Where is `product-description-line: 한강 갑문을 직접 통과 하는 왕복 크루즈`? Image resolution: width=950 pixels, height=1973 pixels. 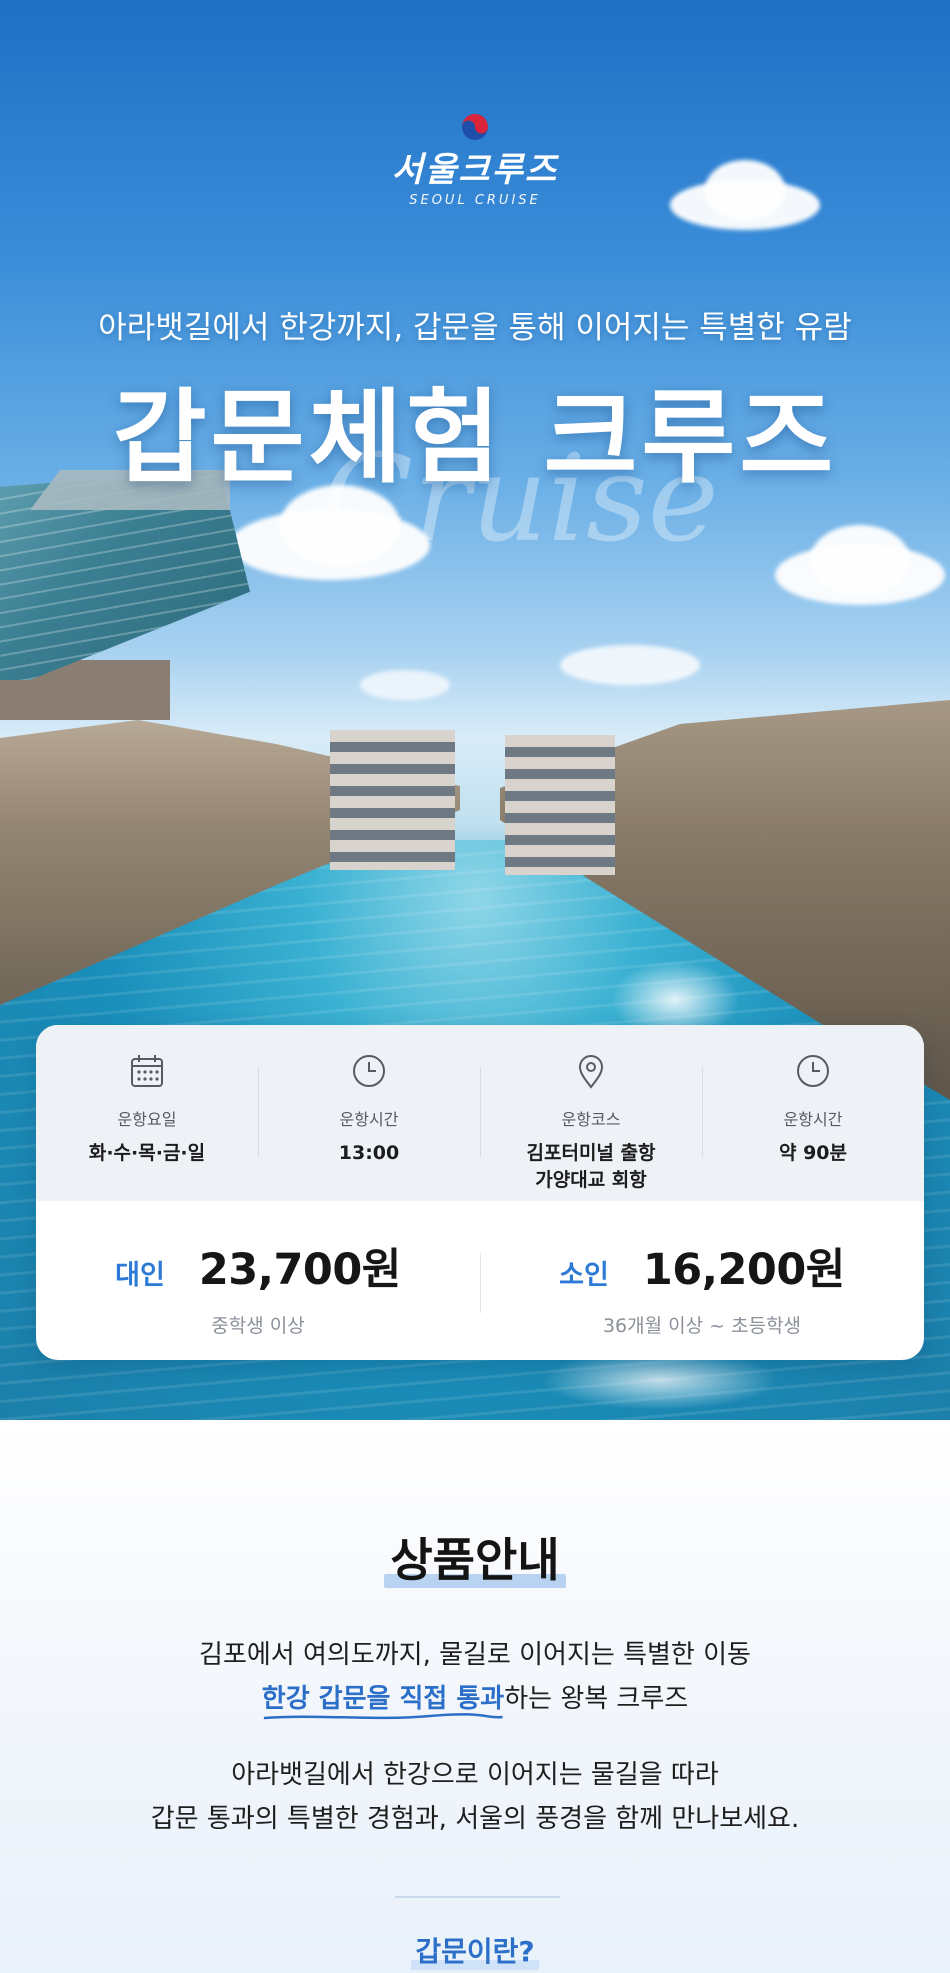 product-description-line: 한강 갑문을 직접 통과 하는 왕복 크루즈 is located at coordinates (475, 1699).